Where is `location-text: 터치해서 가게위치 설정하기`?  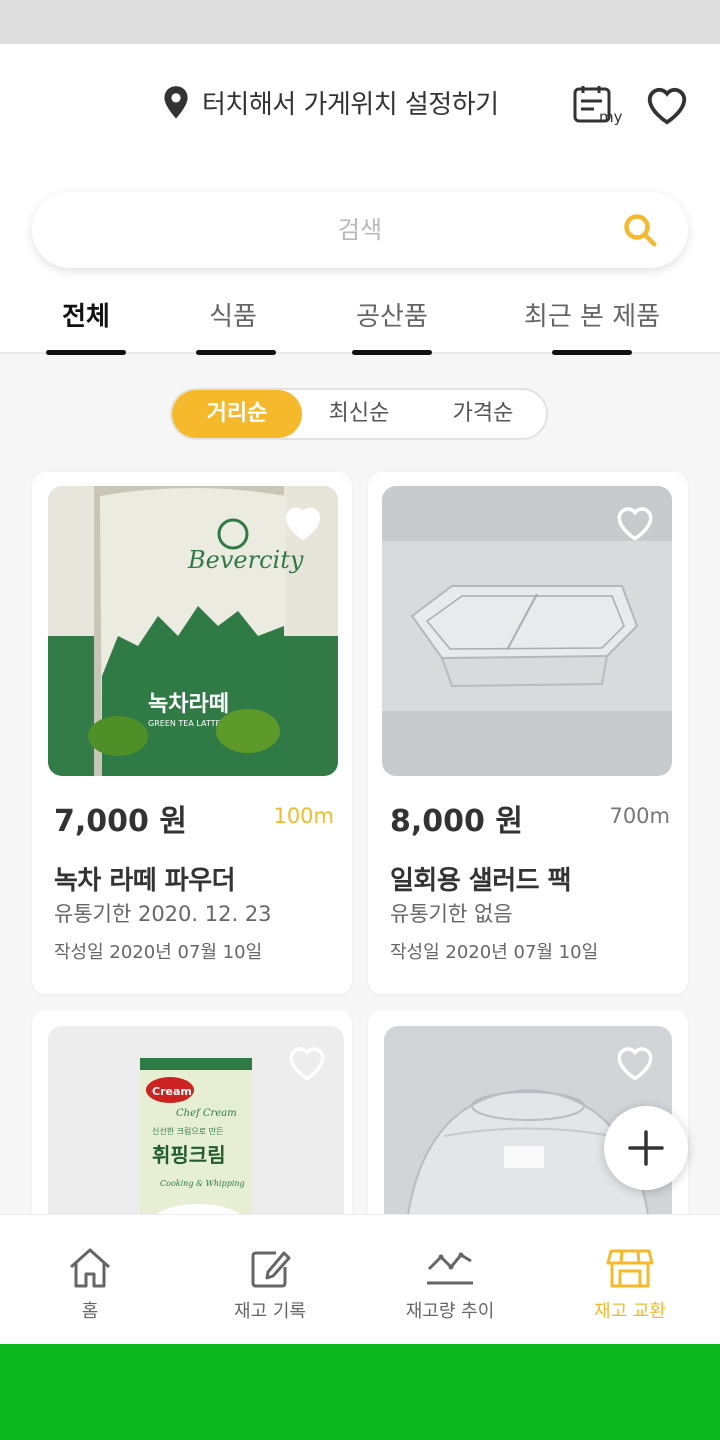
location-text: 터치해서 가게위치 설정하기 is located at coordinates (350, 105).